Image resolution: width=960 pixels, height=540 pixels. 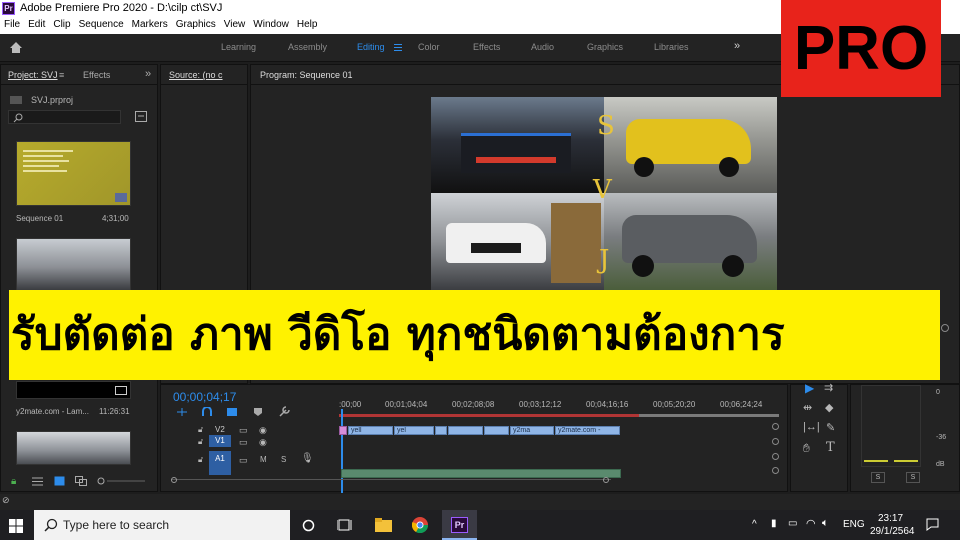 I want to click on v1-clip: y2mate.com -, so click(x=587, y=430).